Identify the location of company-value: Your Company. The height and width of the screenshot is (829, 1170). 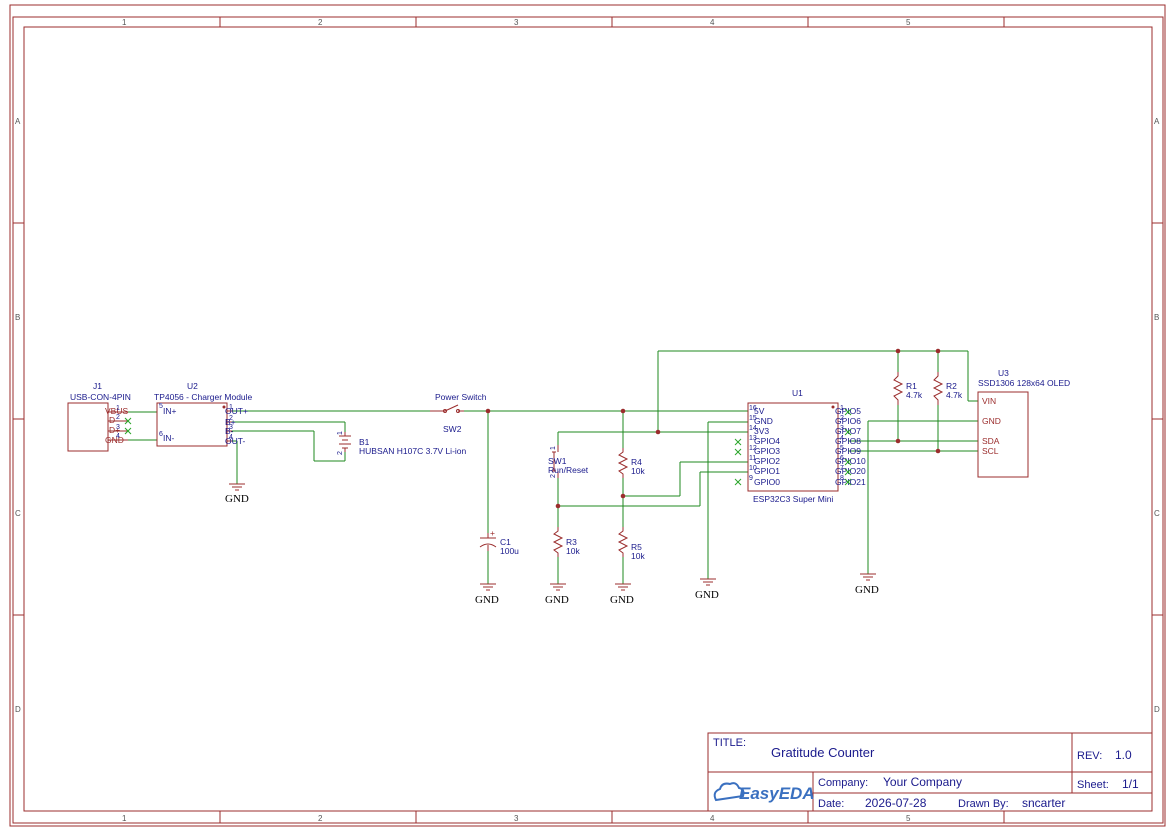
(922, 782).